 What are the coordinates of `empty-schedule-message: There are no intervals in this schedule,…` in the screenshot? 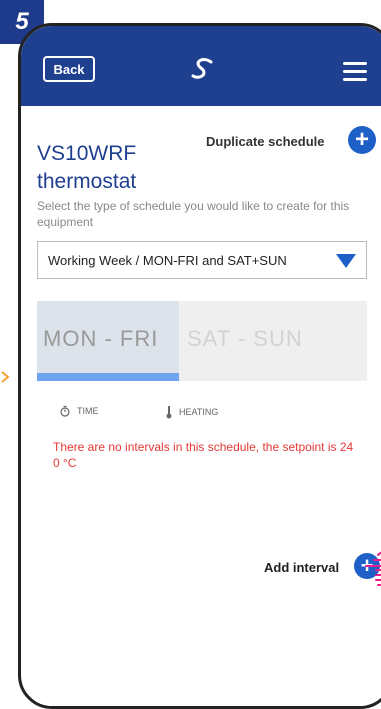 It's located at (203, 455).